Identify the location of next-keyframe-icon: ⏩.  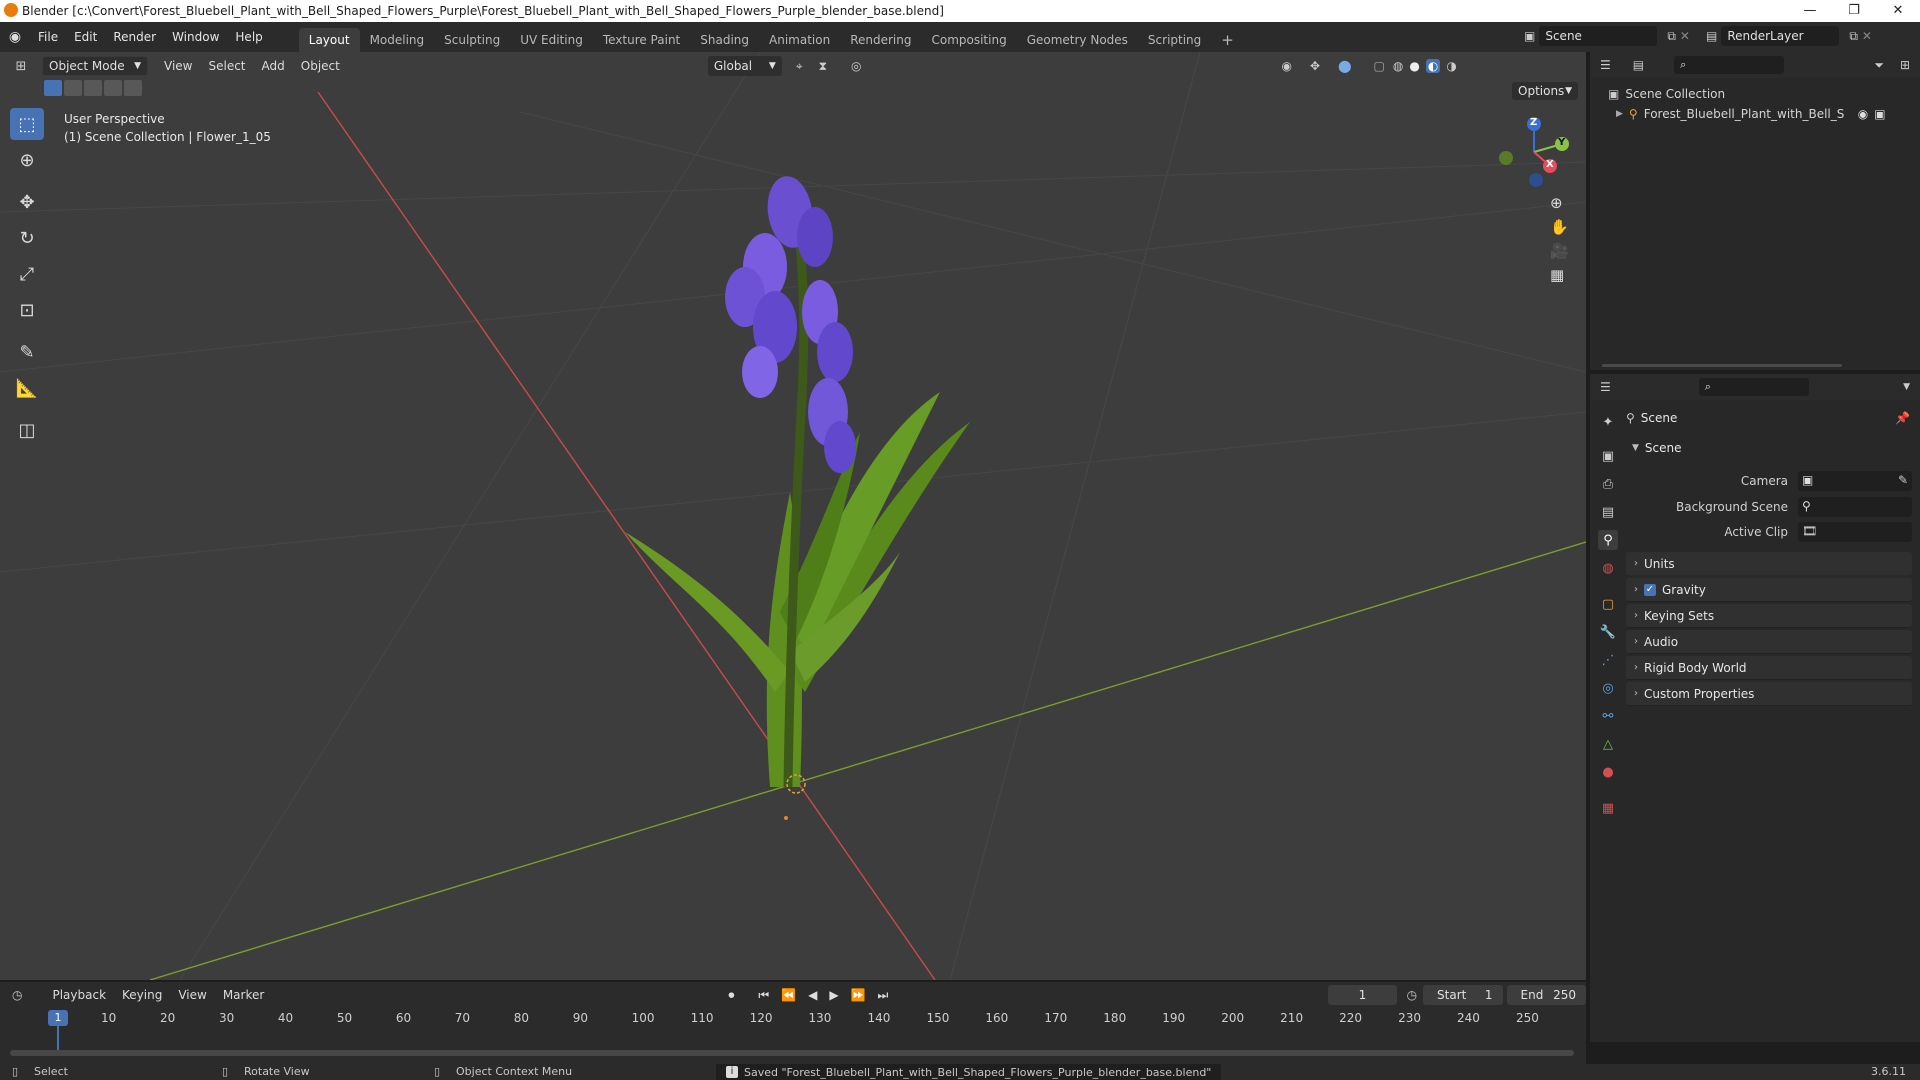
(858, 995).